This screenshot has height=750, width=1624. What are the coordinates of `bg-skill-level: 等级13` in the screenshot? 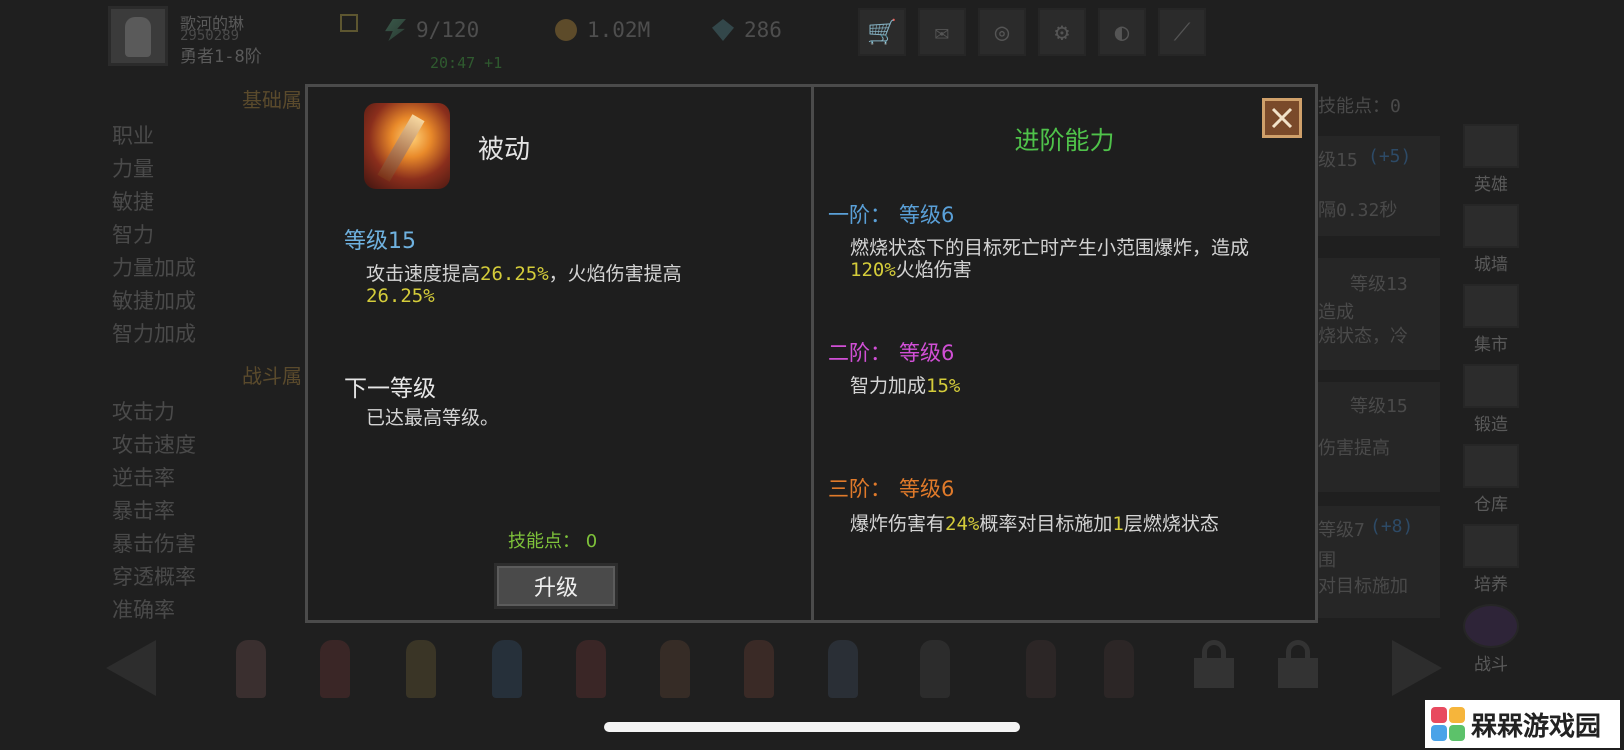 It's located at (1379, 284).